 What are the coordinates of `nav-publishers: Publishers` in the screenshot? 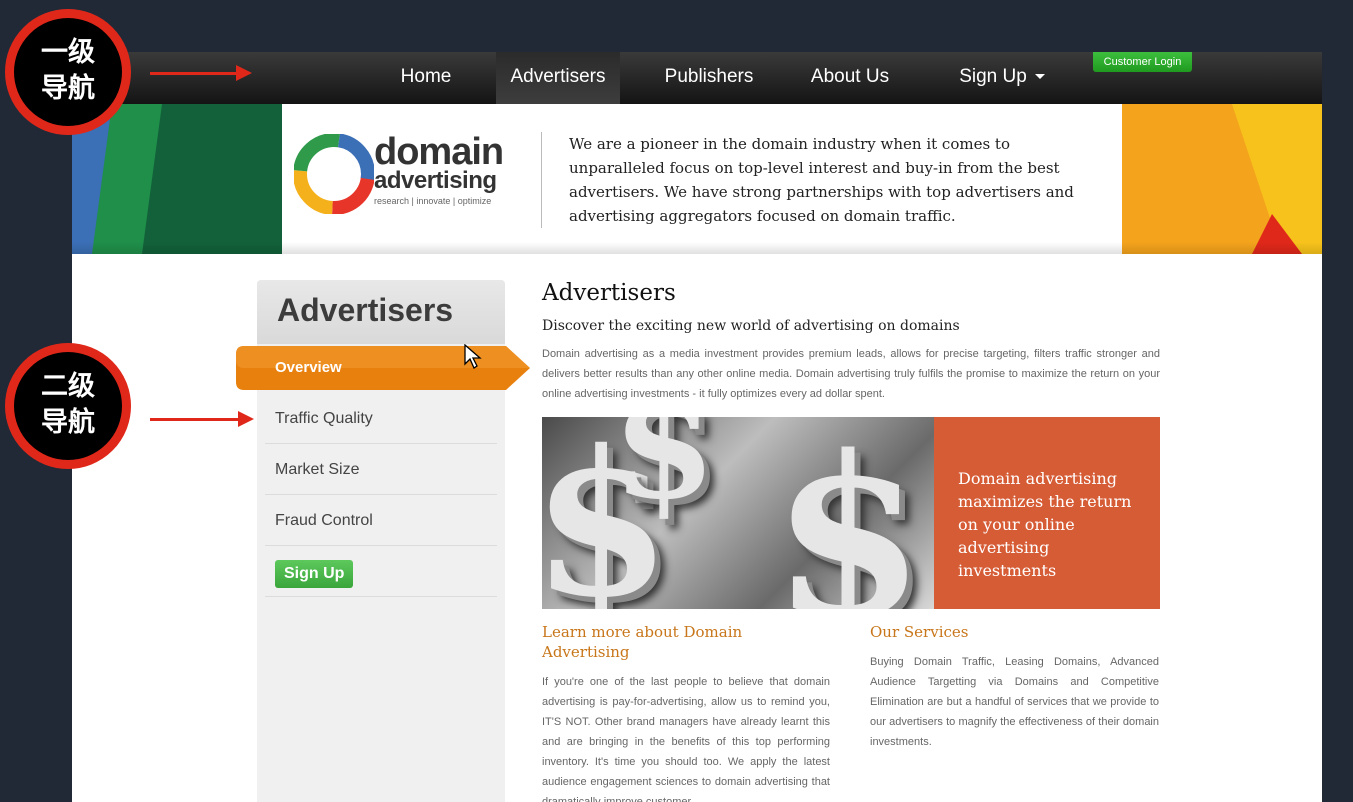 It's located at (709, 78).